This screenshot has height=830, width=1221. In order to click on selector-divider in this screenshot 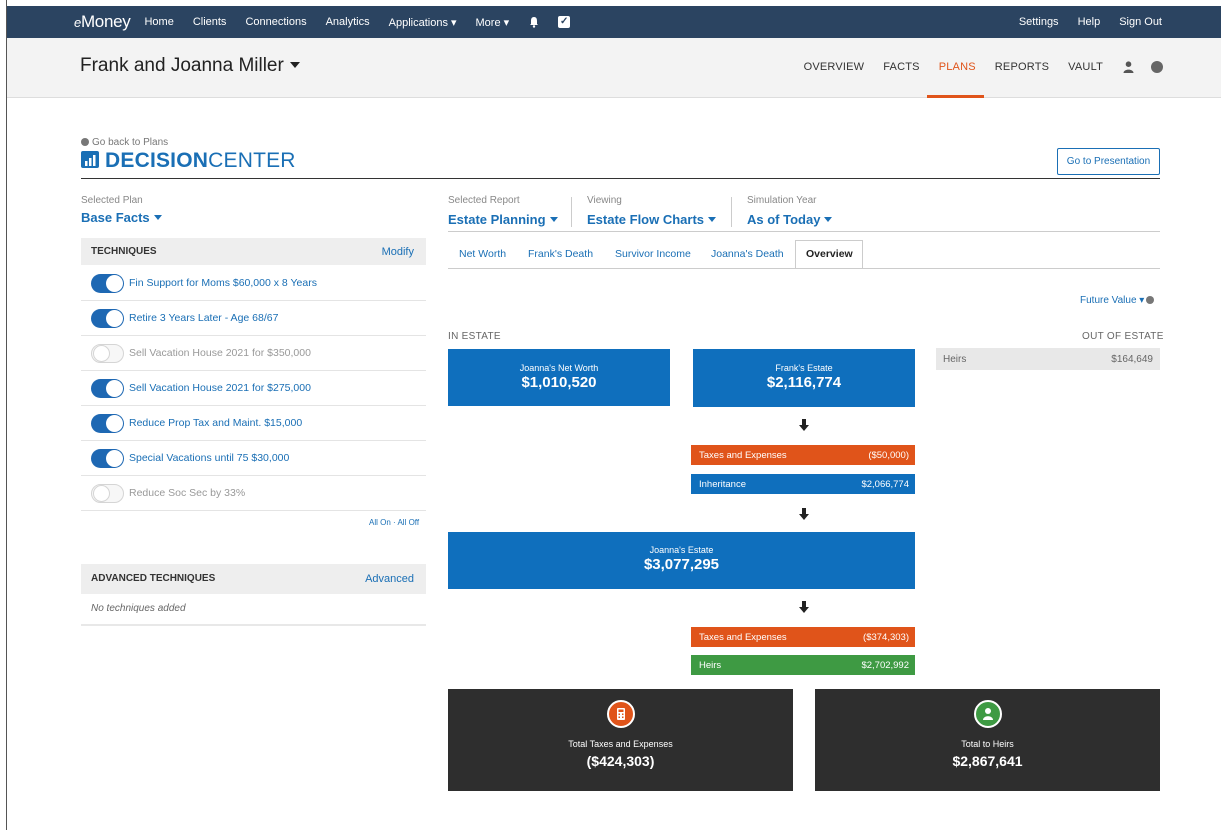, I will do `click(731, 212)`.